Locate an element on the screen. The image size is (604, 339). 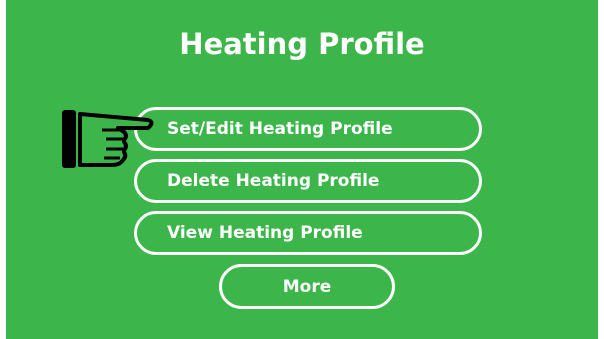
delete-button-label: Delete Heating Profile is located at coordinates (273, 181).